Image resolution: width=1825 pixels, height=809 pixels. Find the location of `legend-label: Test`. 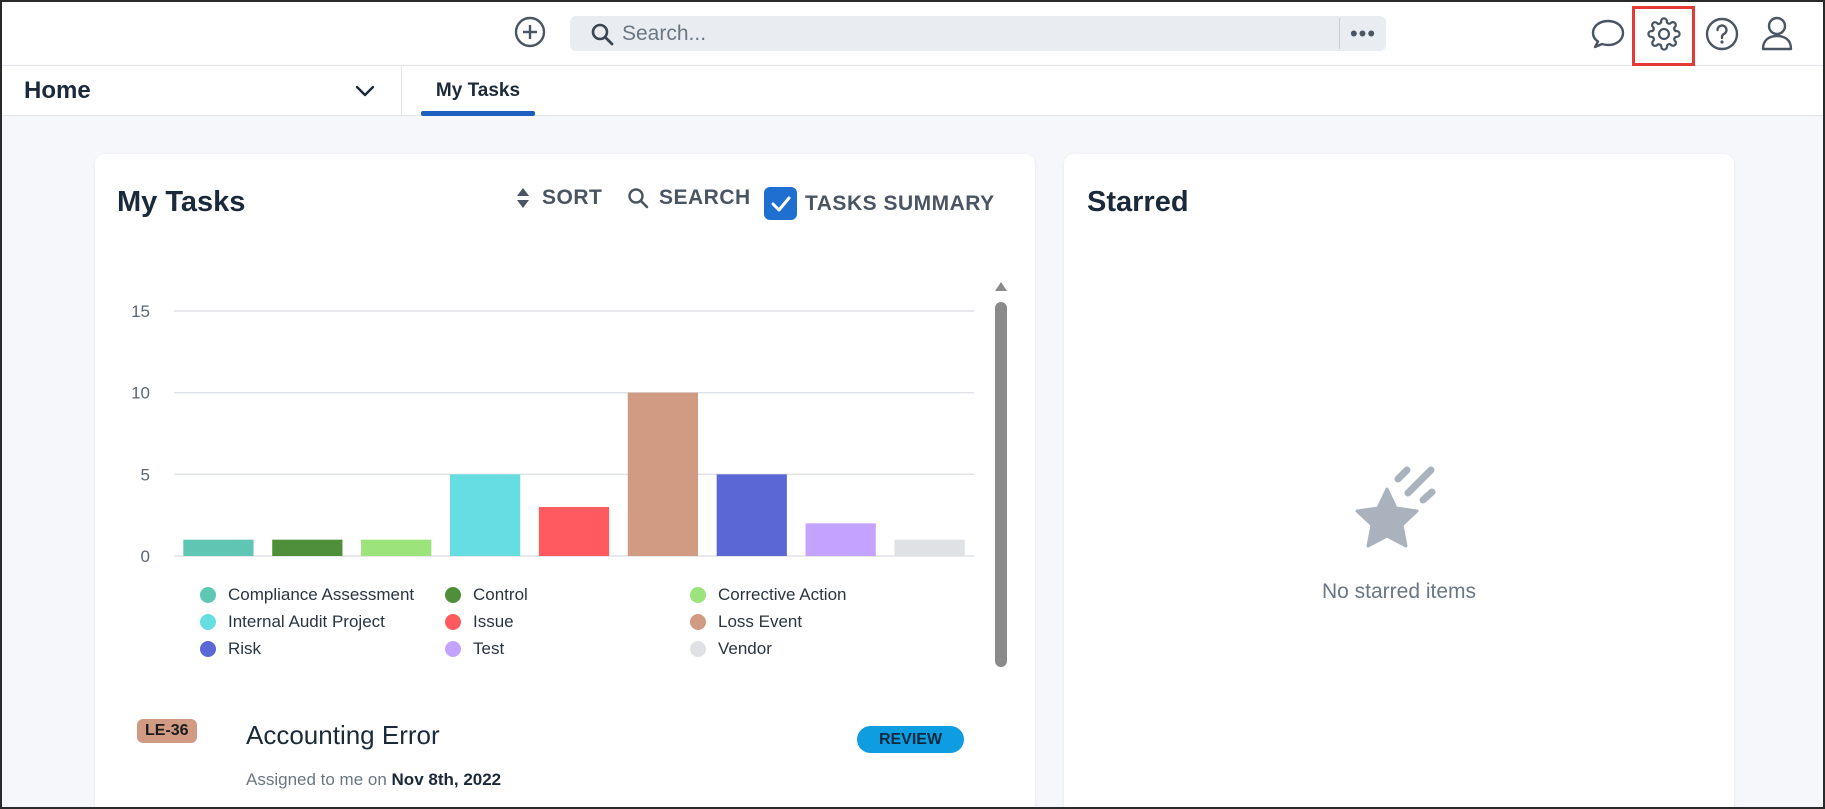

legend-label: Test is located at coordinates (489, 648).